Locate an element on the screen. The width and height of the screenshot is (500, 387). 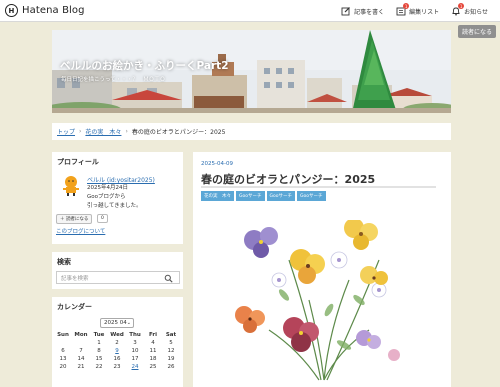
month-select: 2025 04 ⌄ is located at coordinates (117, 323).